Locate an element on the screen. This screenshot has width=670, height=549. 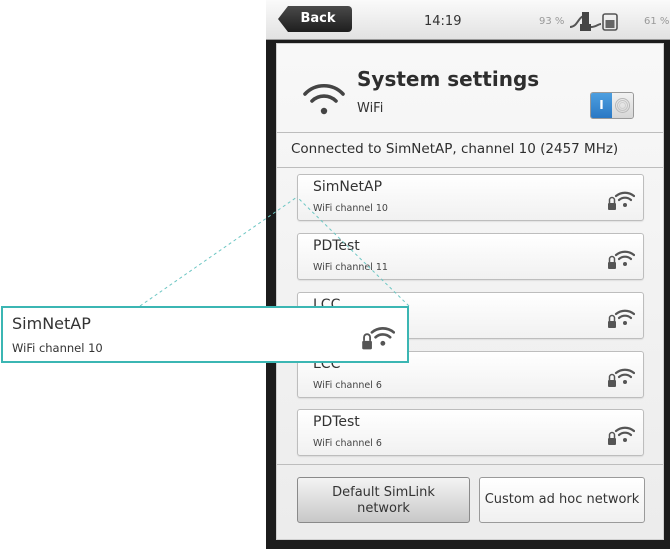
status-bar: Back 14:19 93 % 61 % is located at coordinates (468, 20).